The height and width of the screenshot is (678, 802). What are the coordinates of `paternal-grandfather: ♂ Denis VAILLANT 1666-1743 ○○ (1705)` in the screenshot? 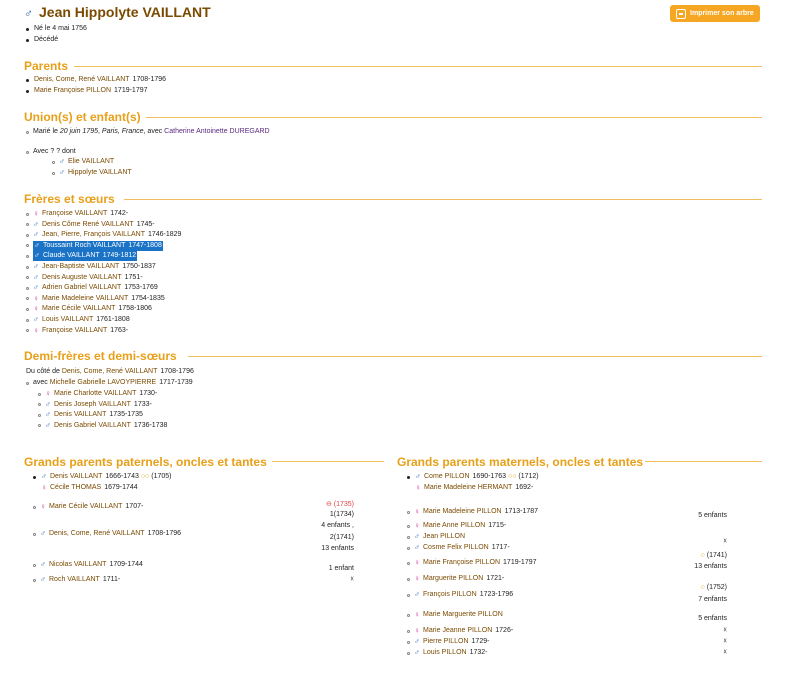 It's located at (102, 477).